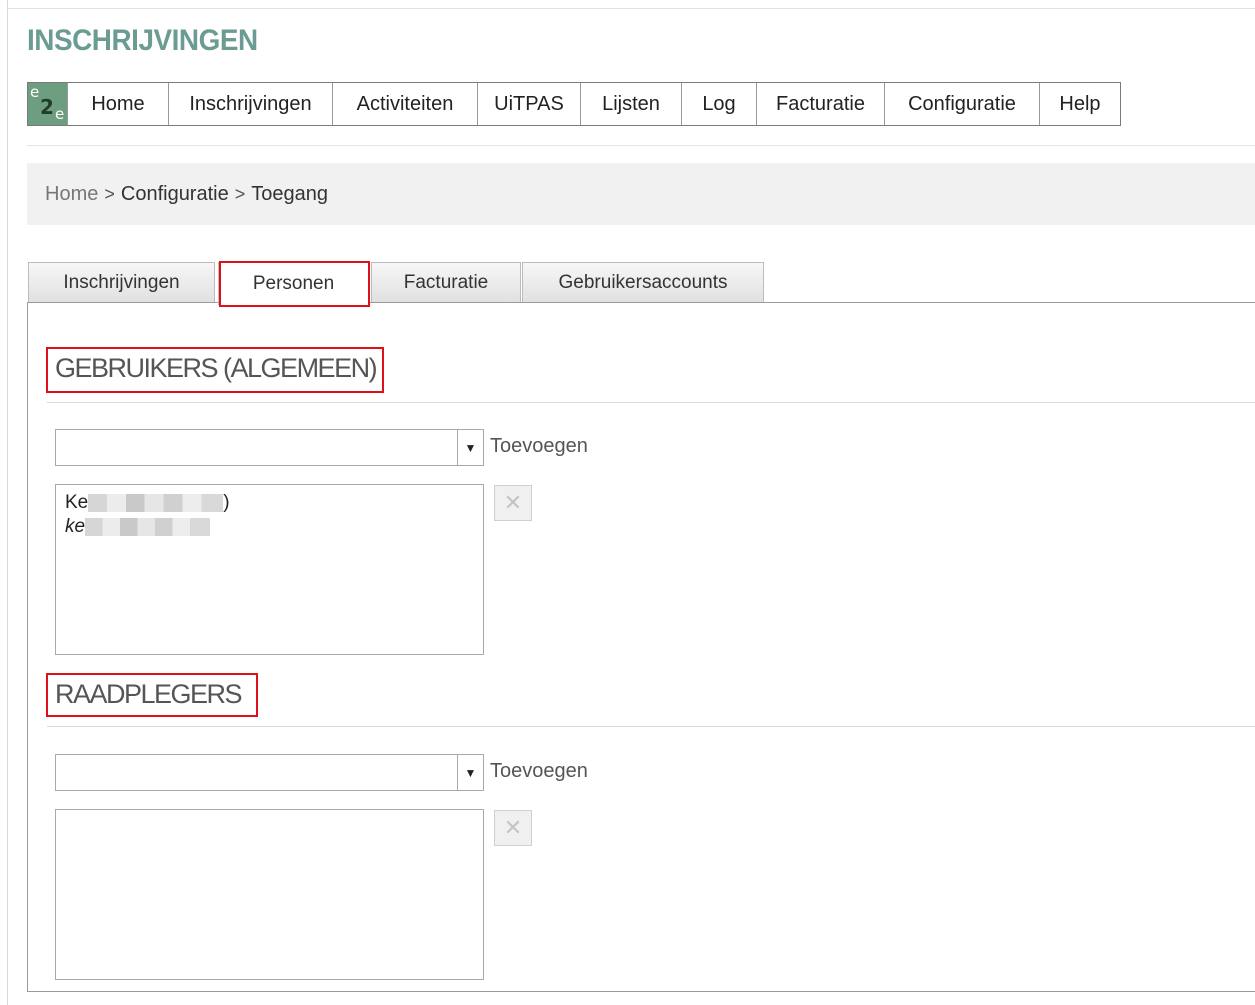 The image size is (1255, 1005). What do you see at coordinates (529, 104) in the screenshot?
I see `menu-item-uitpas: UiTPAS` at bounding box center [529, 104].